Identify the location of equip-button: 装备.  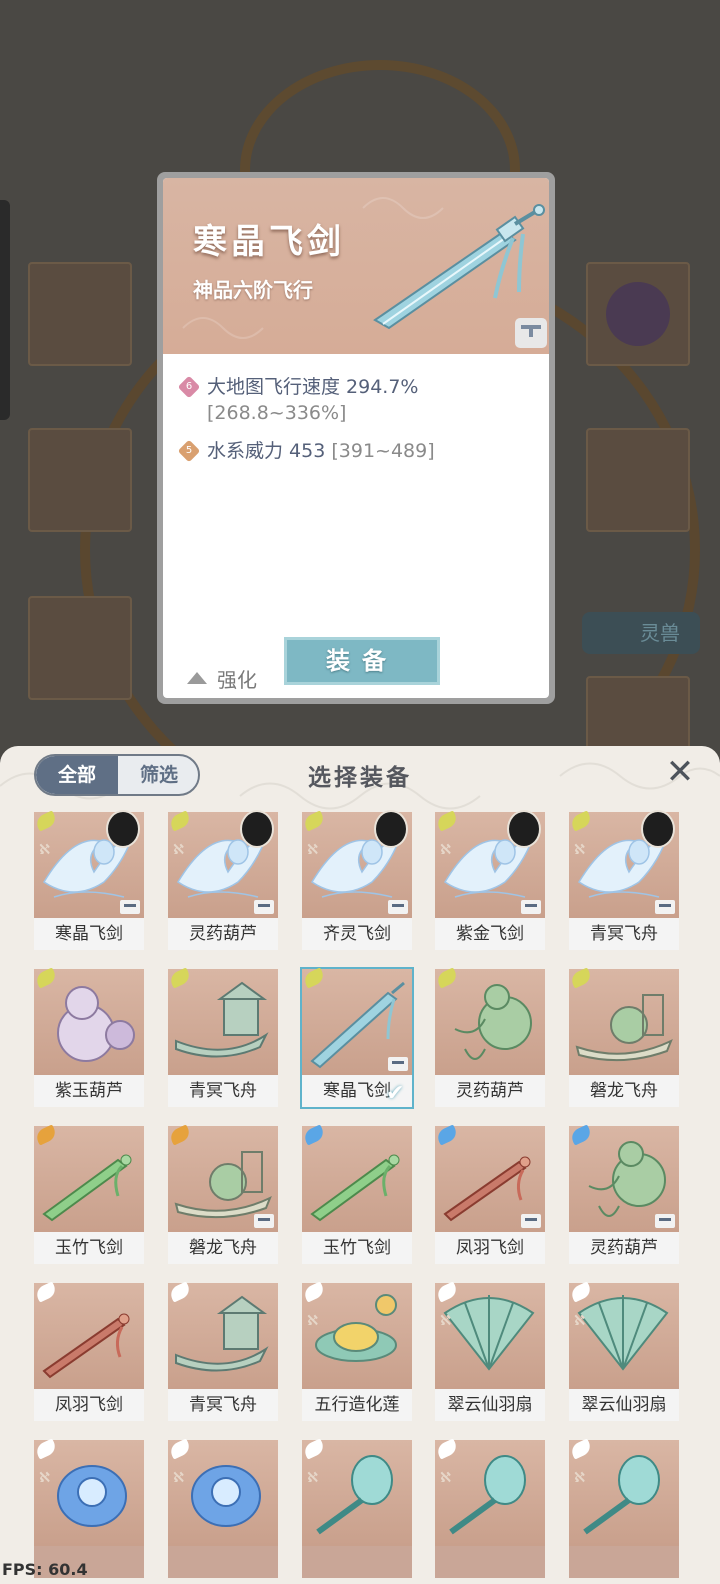
(362, 661).